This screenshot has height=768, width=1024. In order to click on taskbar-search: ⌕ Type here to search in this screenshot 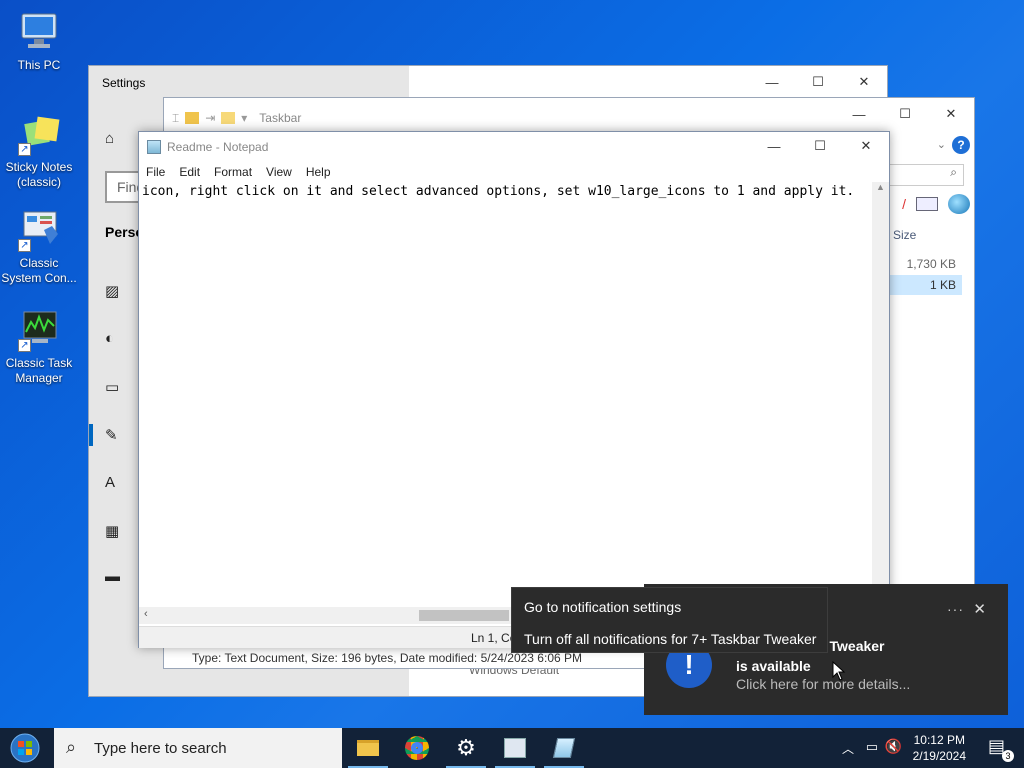, I will do `click(198, 748)`.